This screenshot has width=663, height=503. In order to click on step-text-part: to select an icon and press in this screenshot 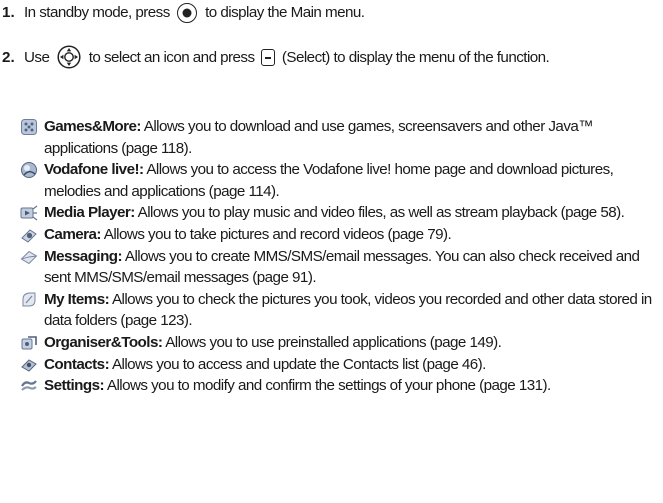, I will do `click(171, 57)`.